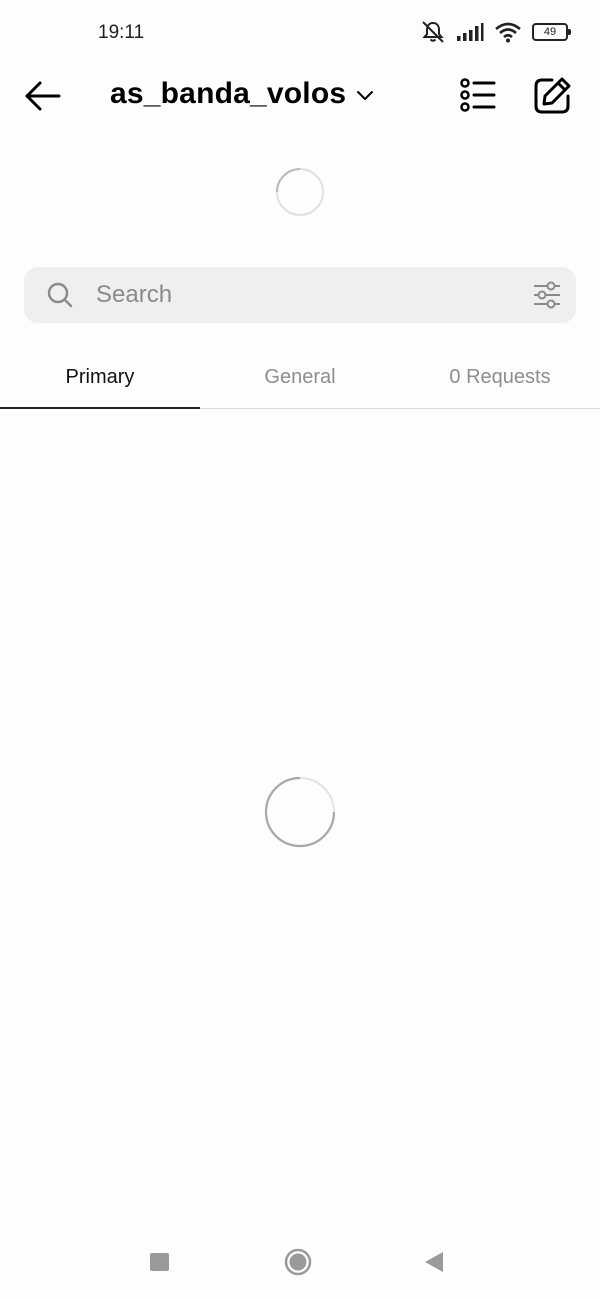 This screenshot has width=600, height=1299. I want to click on list-icon, so click(478, 95).